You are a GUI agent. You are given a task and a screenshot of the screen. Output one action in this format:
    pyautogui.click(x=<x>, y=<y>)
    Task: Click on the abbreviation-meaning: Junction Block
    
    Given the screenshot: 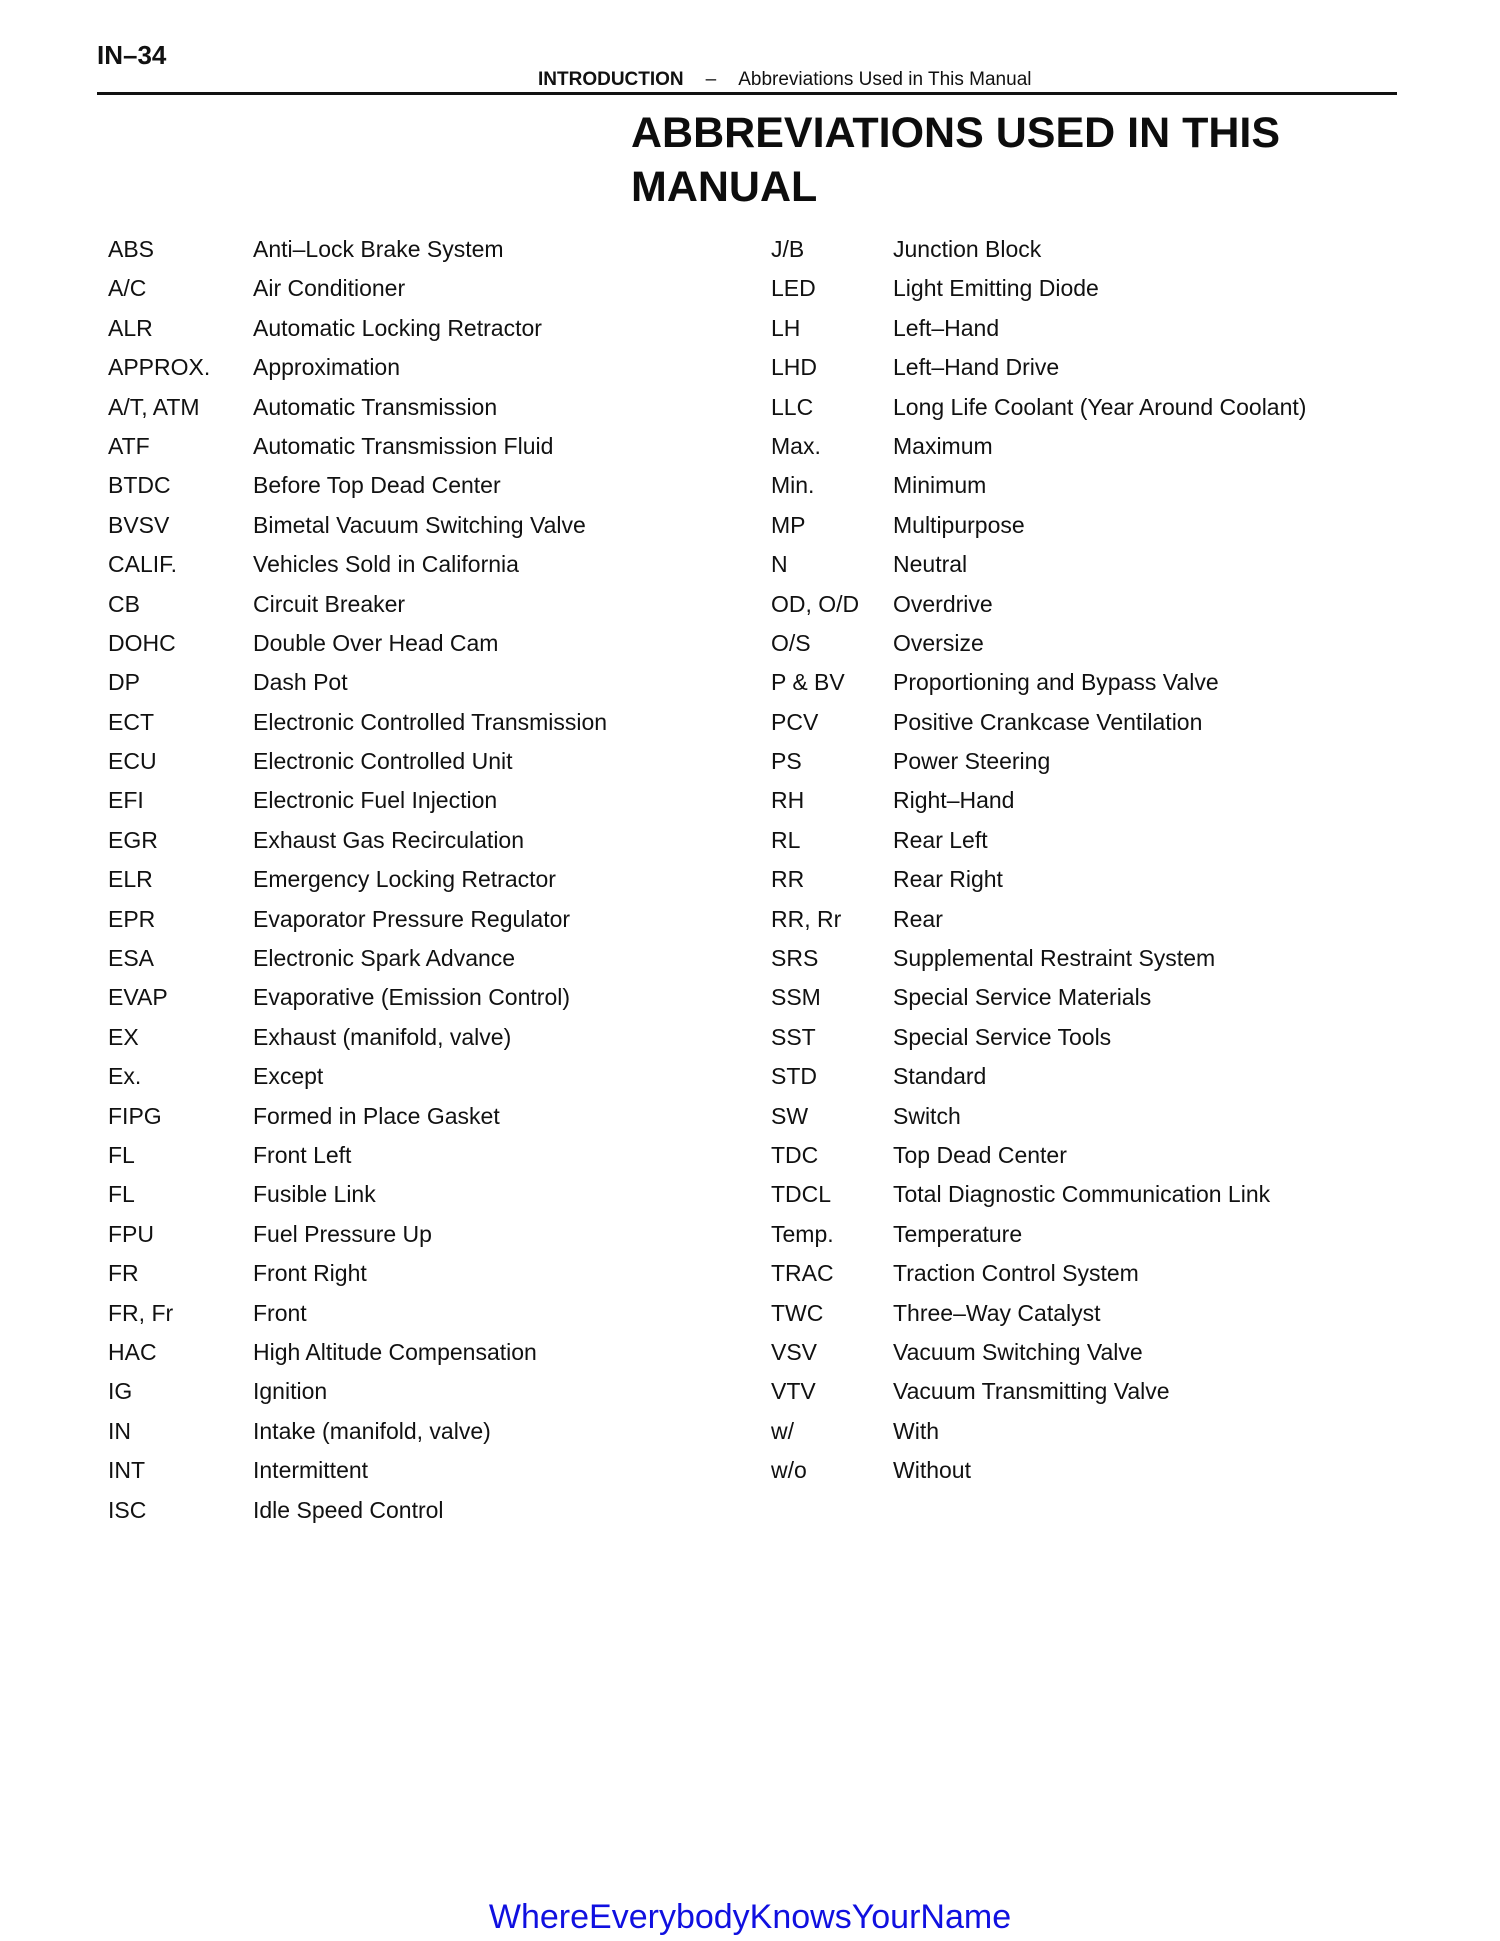 What is the action you would take?
    pyautogui.click(x=967, y=249)
    